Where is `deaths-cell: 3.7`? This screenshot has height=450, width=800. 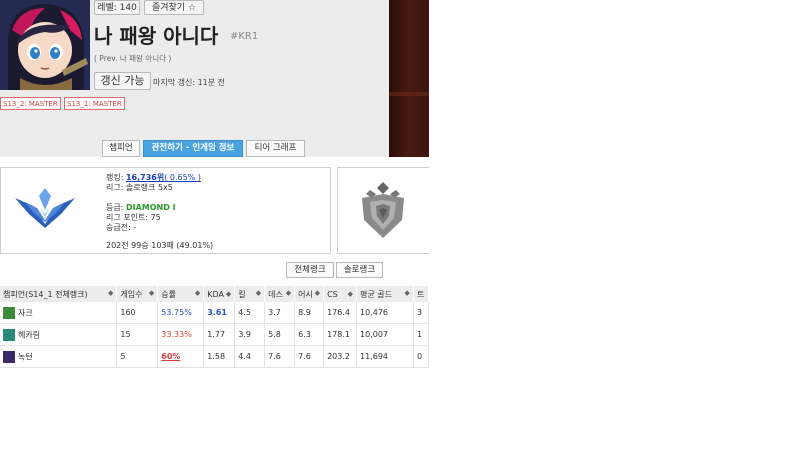 deaths-cell: 3.7 is located at coordinates (280, 313).